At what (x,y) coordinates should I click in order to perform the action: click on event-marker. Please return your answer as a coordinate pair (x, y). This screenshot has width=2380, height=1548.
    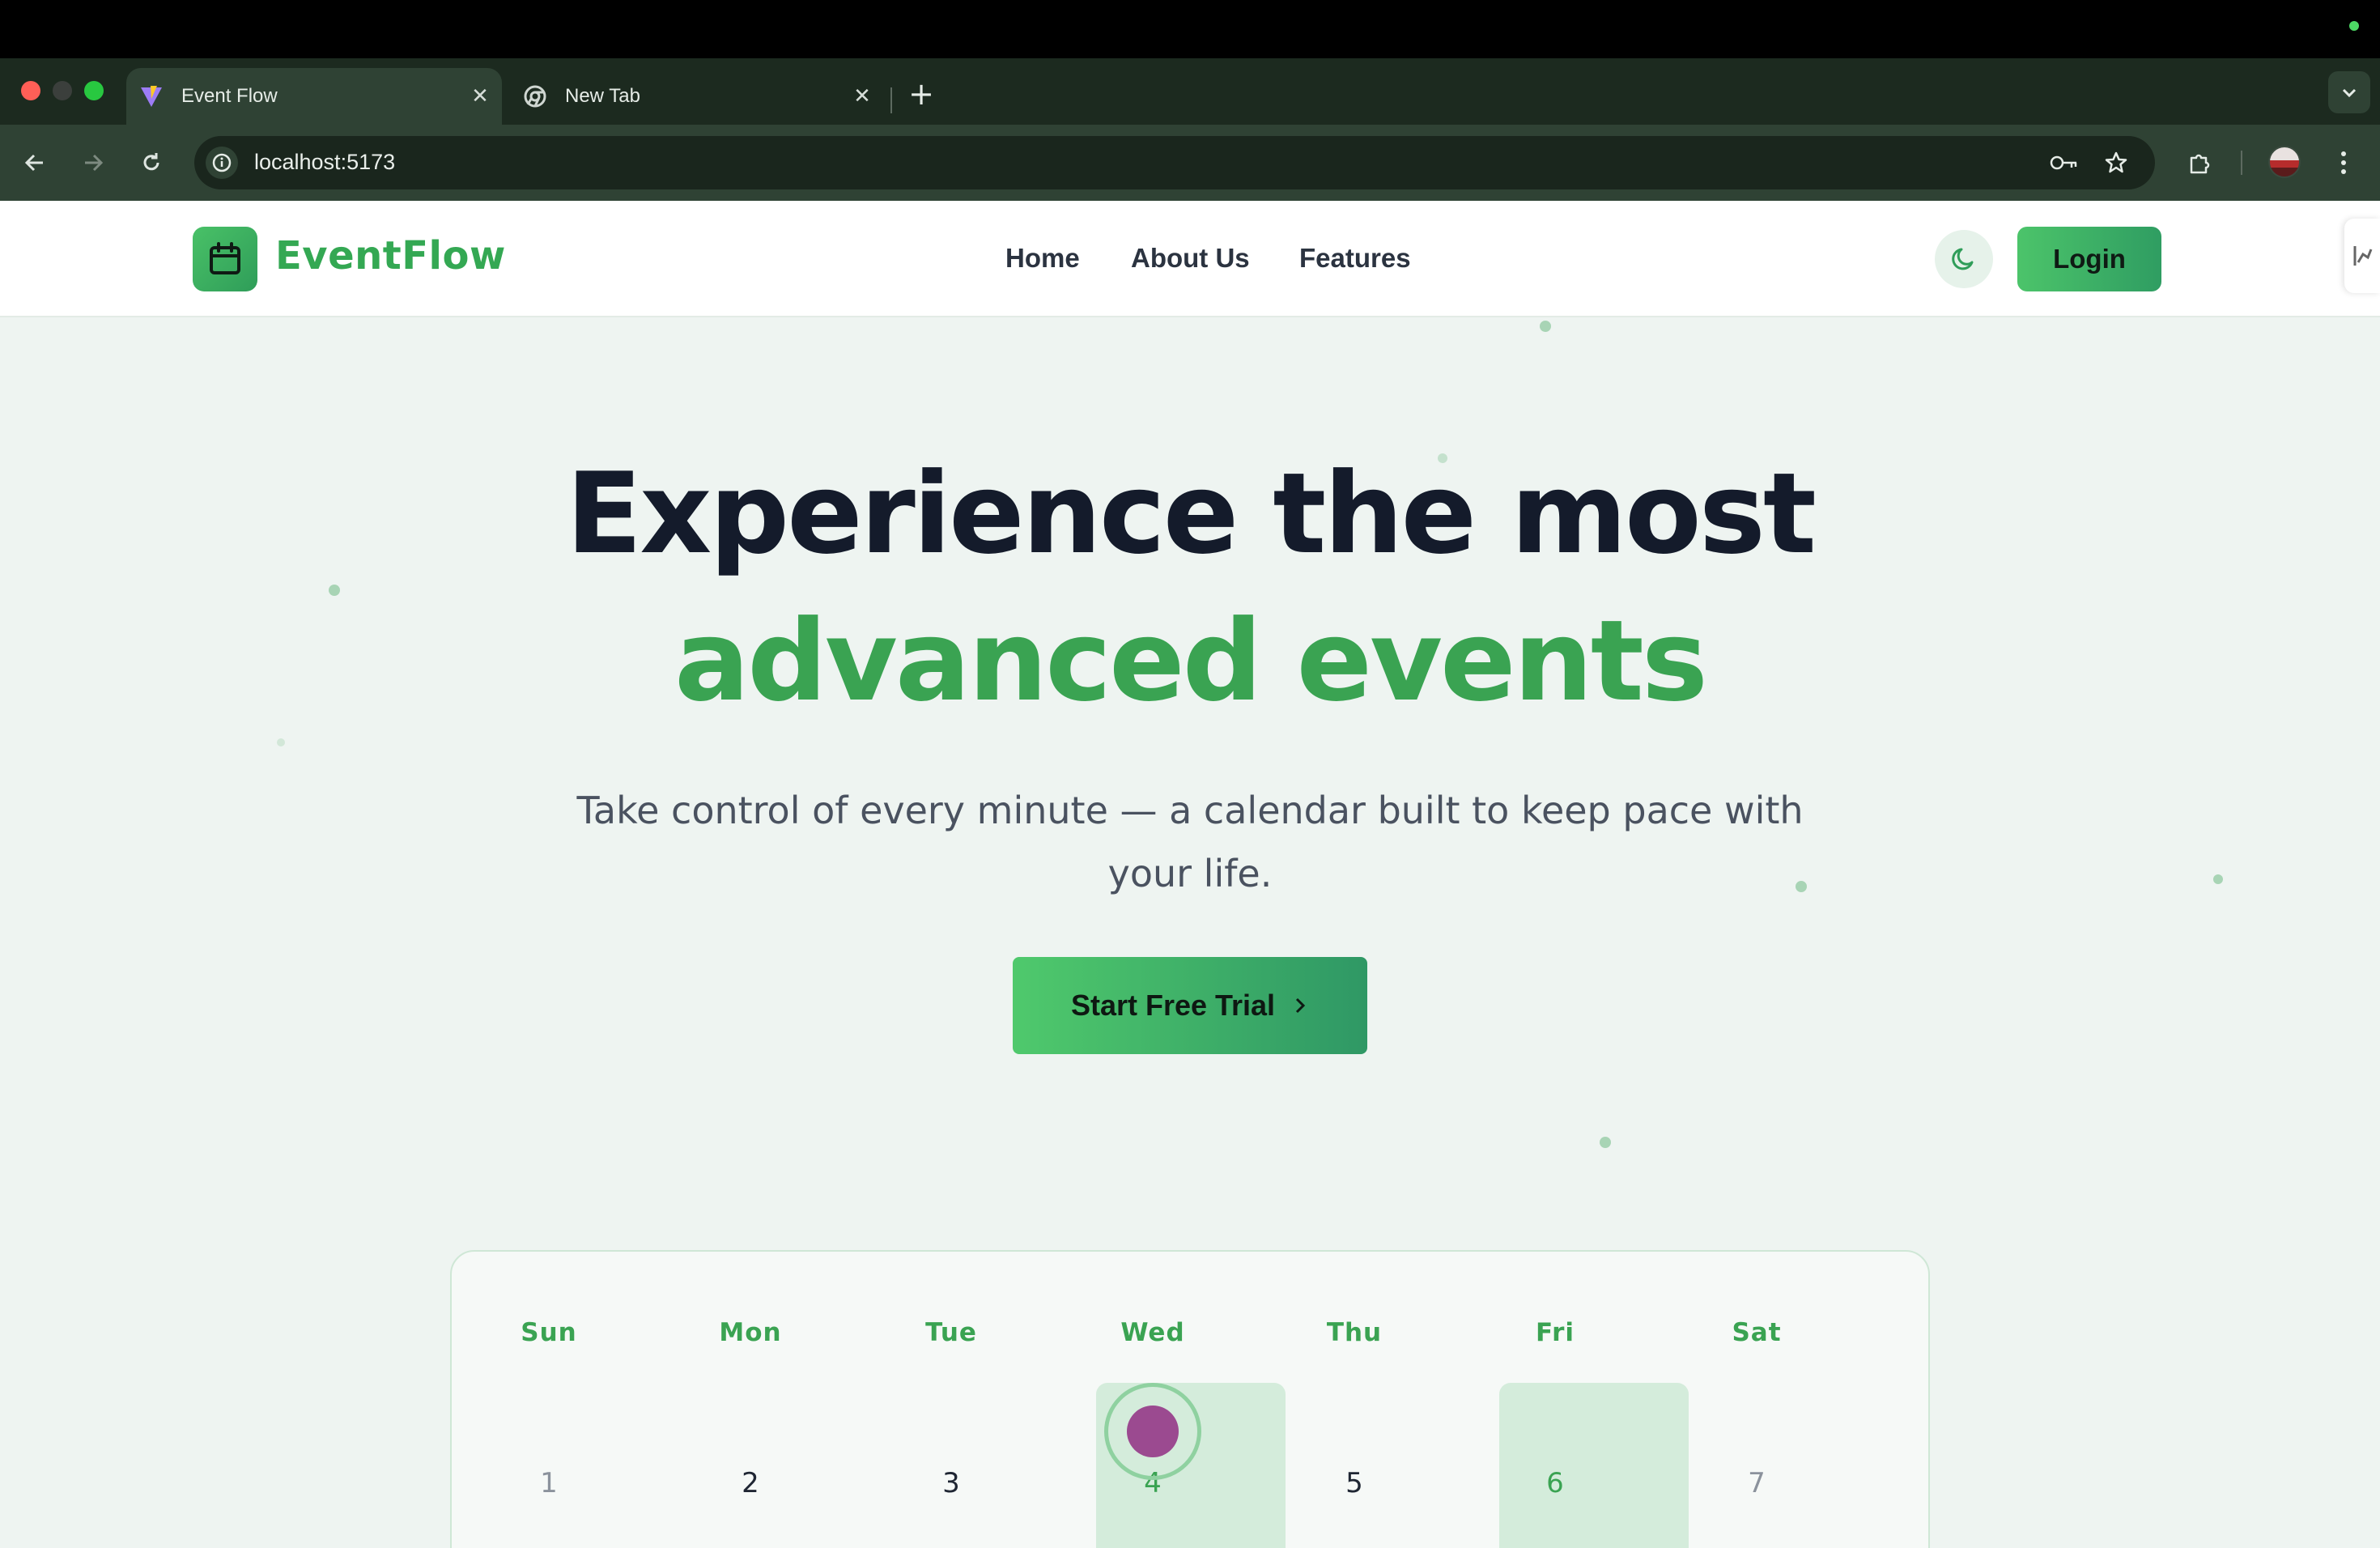
    Looking at the image, I should click on (1152, 1431).